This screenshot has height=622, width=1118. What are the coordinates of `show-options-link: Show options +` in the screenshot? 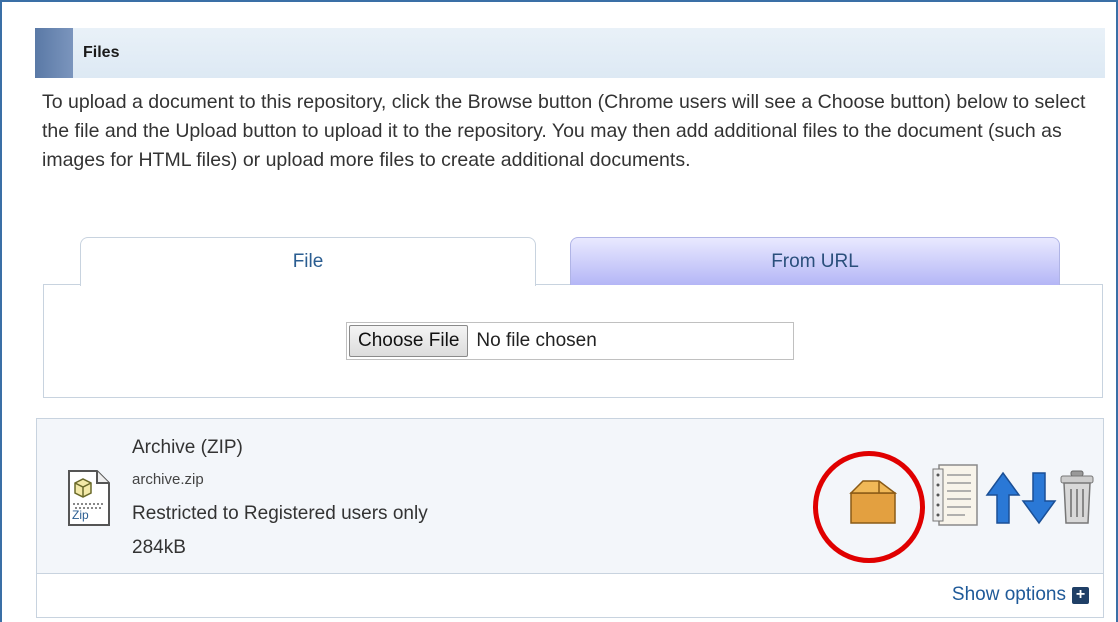 It's located at (1020, 595).